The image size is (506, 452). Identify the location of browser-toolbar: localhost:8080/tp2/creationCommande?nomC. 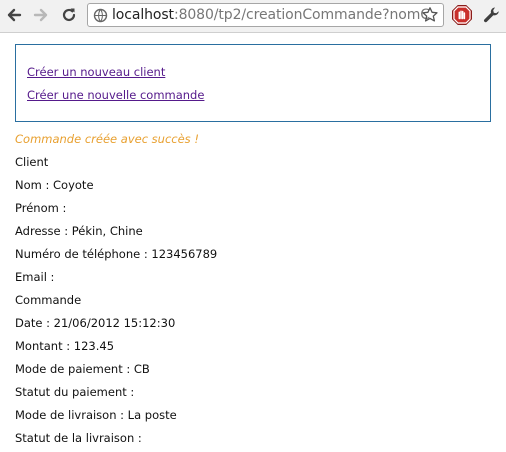
(253, 16).